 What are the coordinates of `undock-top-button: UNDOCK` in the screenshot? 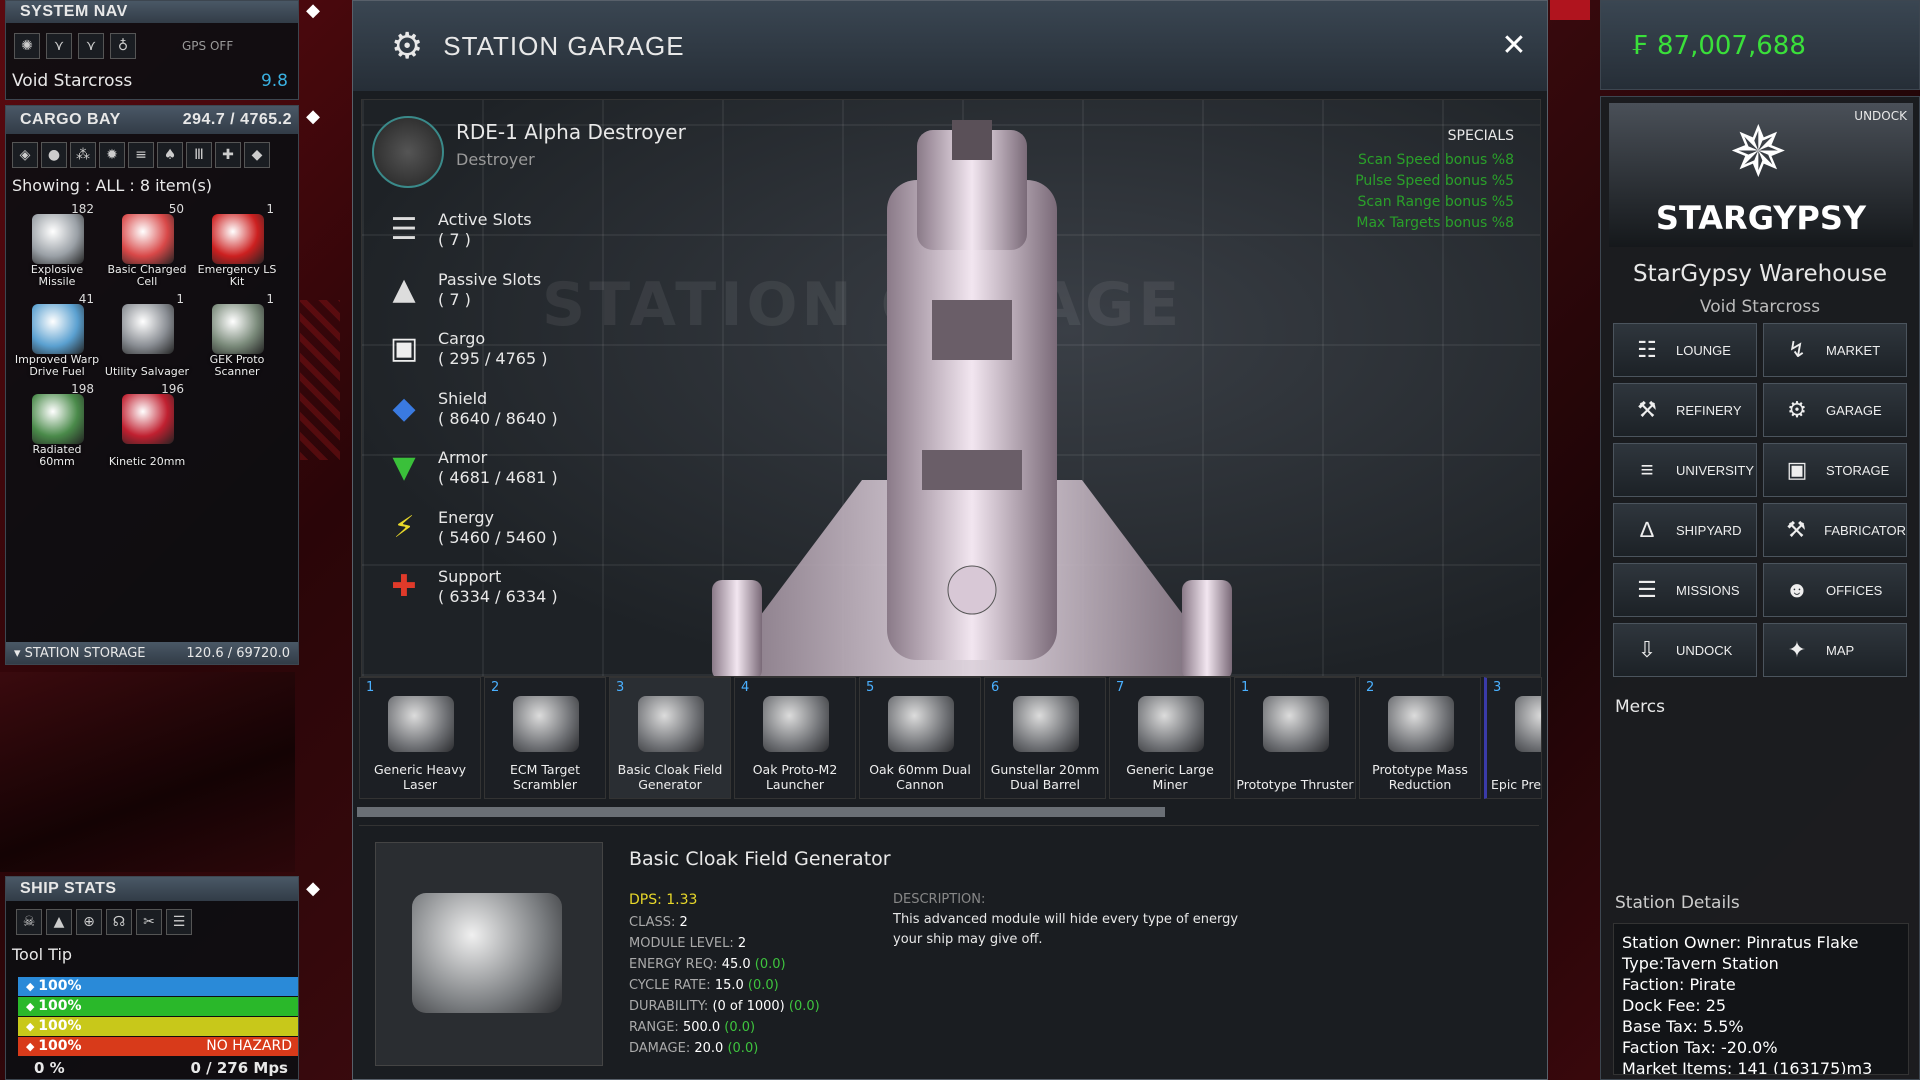 It's located at (1880, 116).